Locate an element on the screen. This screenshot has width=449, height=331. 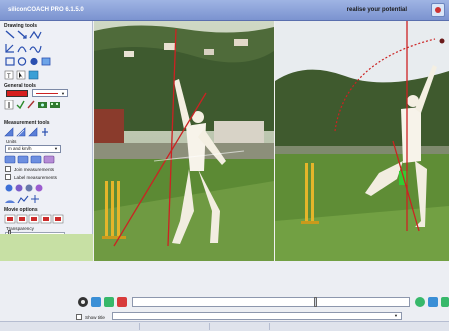
curve-icon is located at coordinates (22, 49).